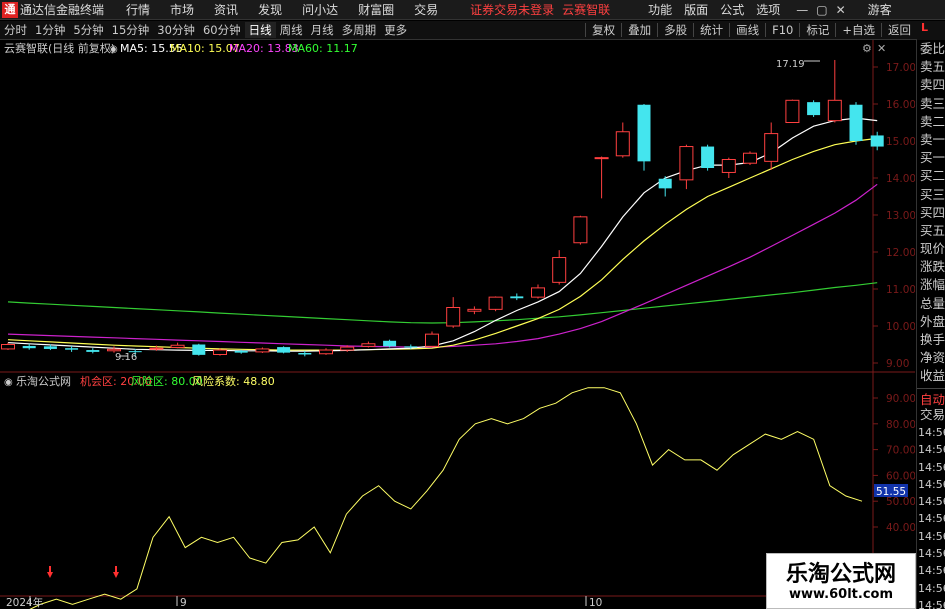  Describe the element at coordinates (821, 10) in the screenshot. I see `maximize-icon: ▢` at that location.